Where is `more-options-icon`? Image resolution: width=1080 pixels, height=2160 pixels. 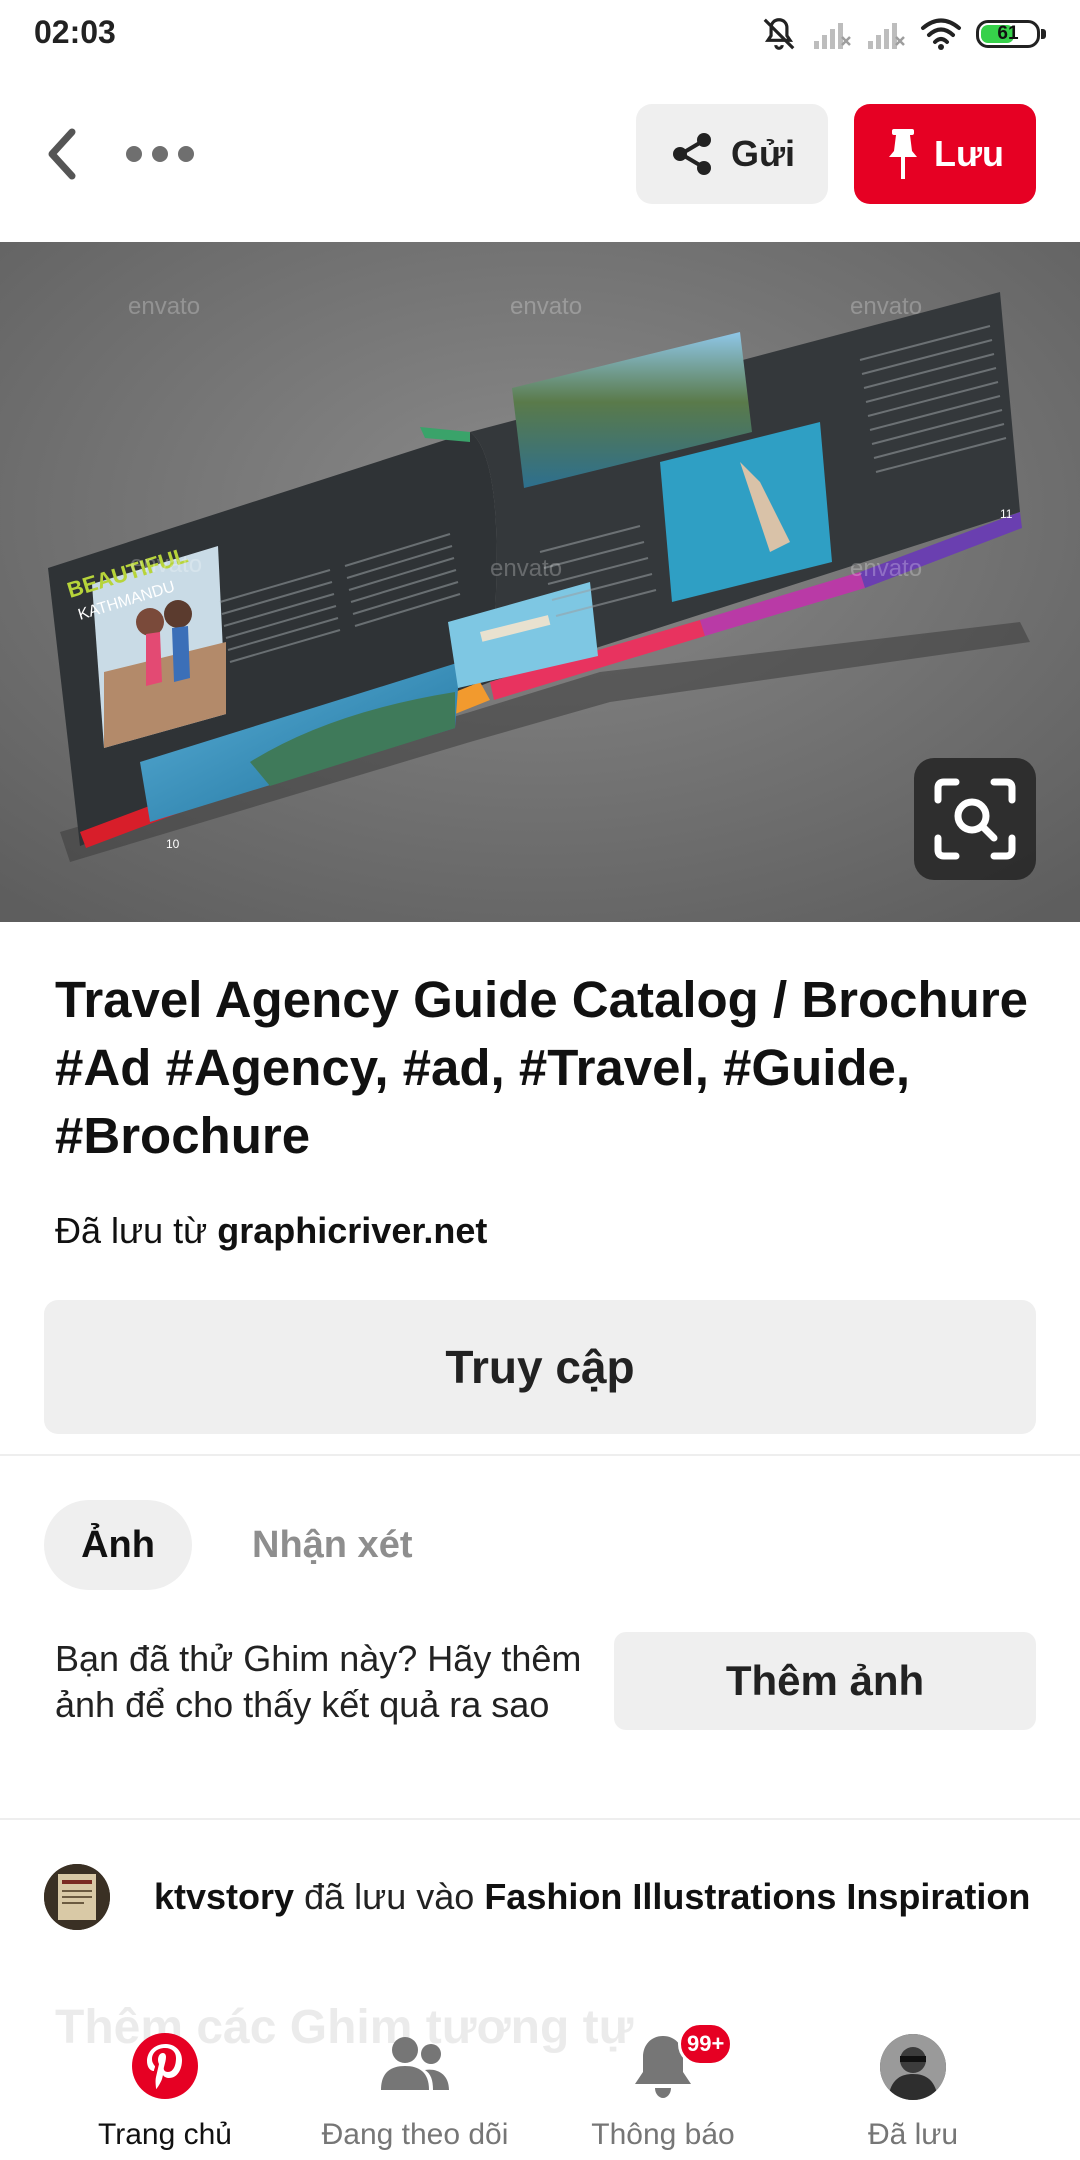
more-options-icon is located at coordinates (160, 154).